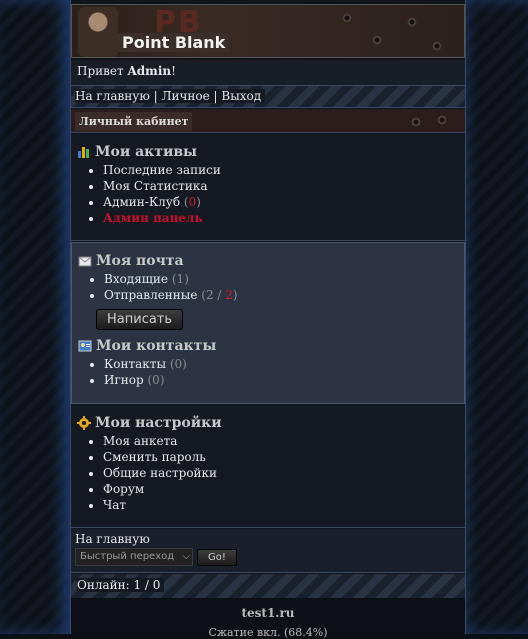  I want to click on contacts-title: Мои контакты, so click(156, 346).